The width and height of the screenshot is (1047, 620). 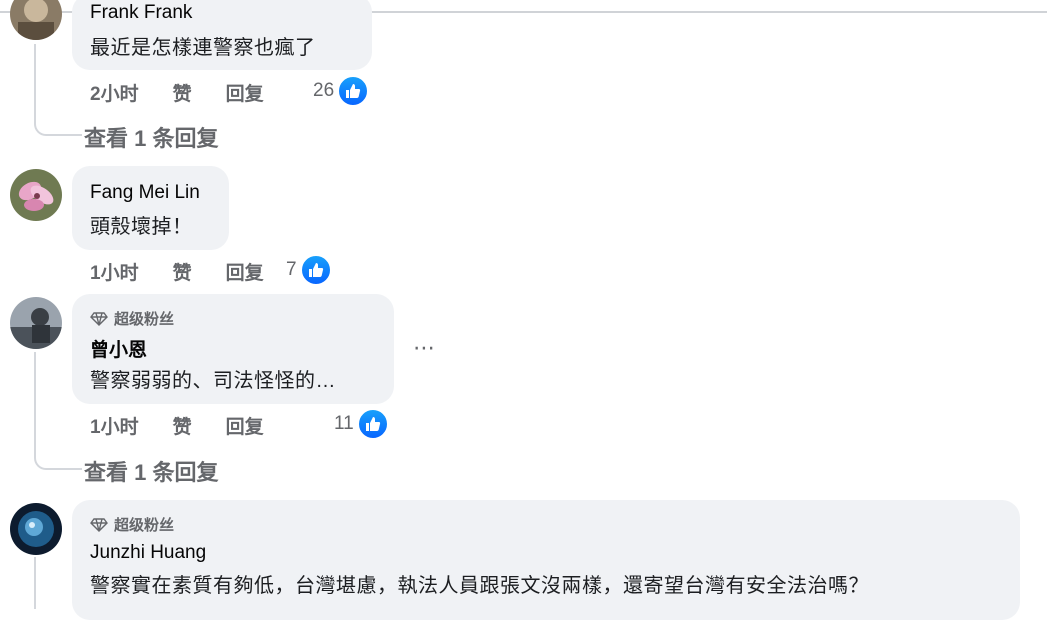 I want to click on comment-text: 頭殼壞掉！, so click(x=141, y=227).